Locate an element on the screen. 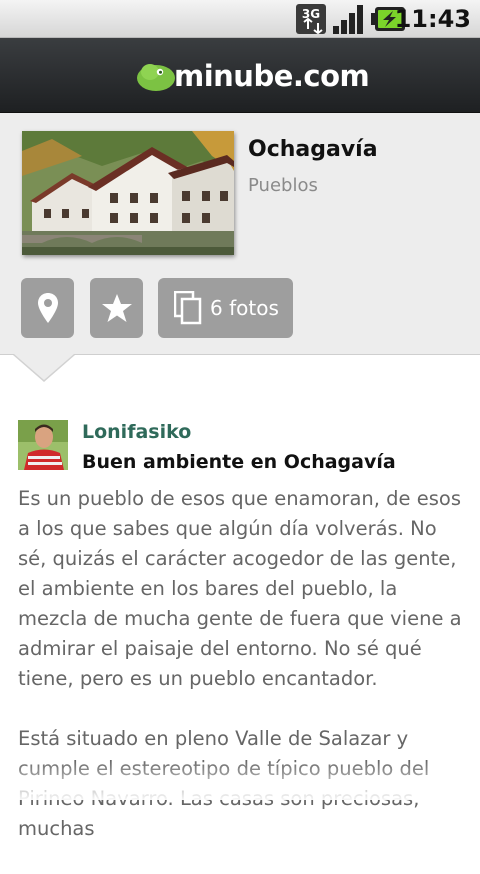  avatar-photo is located at coordinates (43, 445).